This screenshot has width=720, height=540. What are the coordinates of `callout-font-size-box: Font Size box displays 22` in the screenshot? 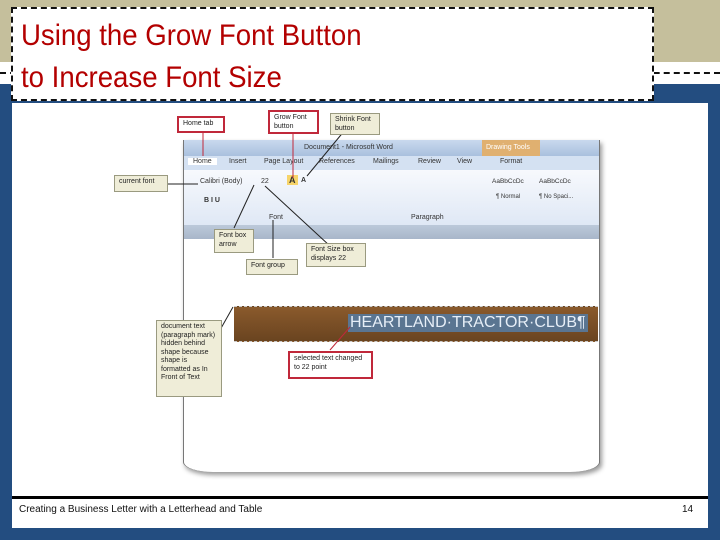 It's located at (336, 255).